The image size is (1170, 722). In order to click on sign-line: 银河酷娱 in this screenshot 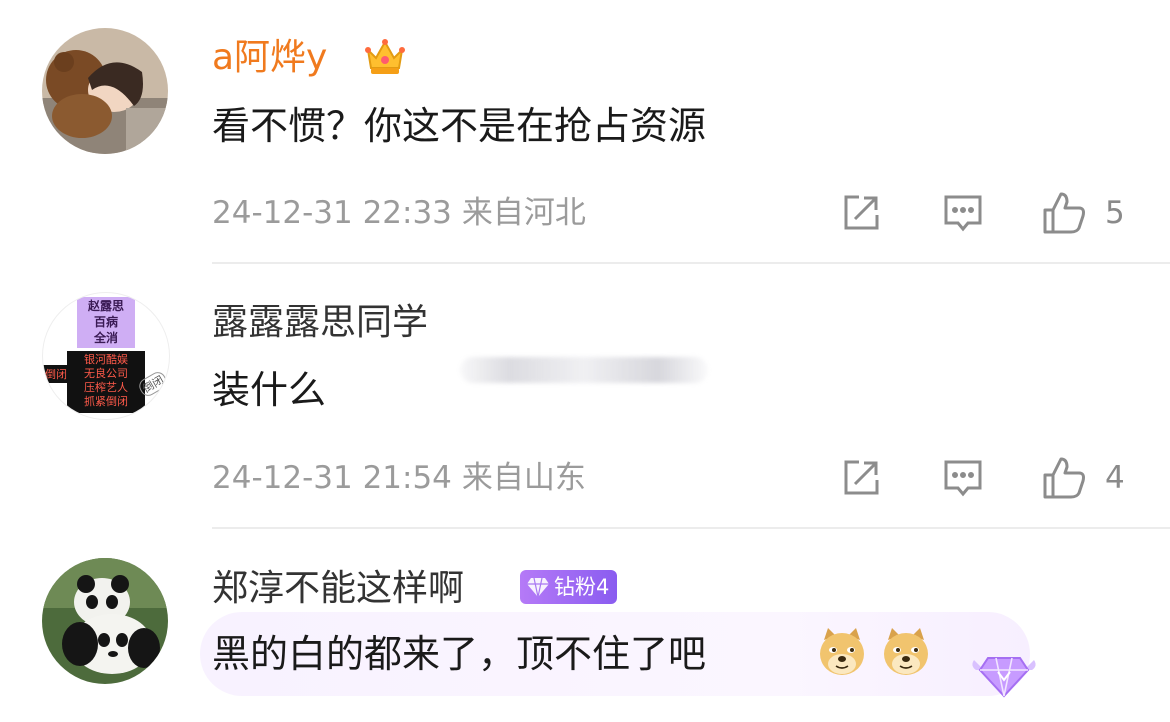, I will do `click(106, 359)`.